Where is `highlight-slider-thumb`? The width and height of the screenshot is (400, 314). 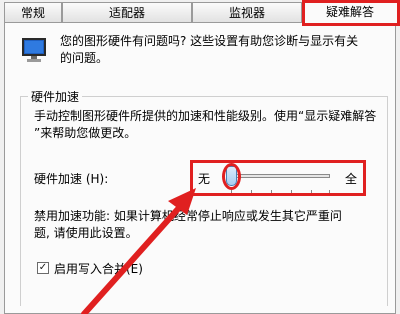
highlight-slider-thumb is located at coordinates (231, 176).